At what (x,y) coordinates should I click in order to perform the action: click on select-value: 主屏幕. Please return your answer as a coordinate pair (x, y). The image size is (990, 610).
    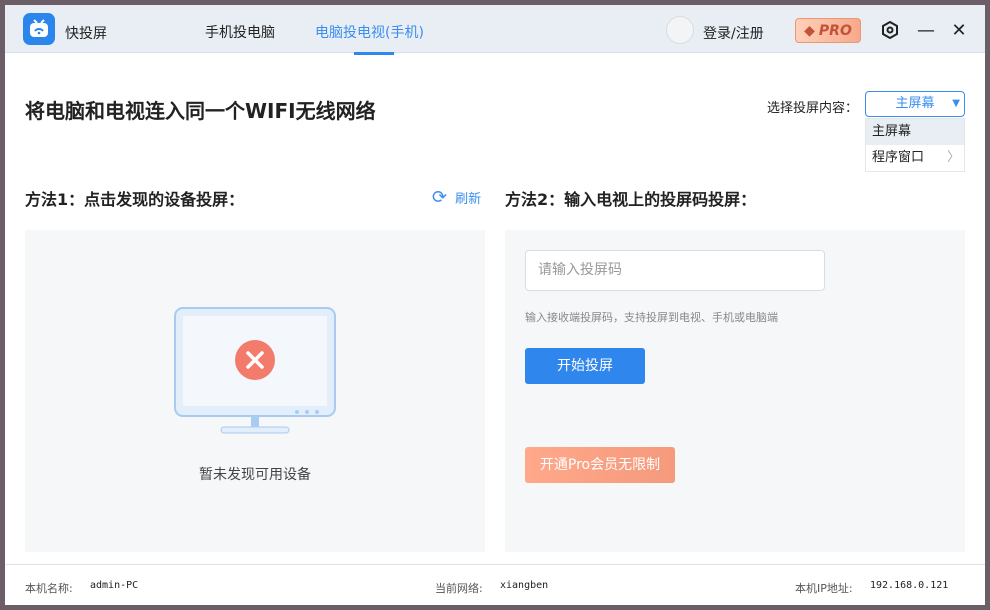
    Looking at the image, I should click on (915, 103).